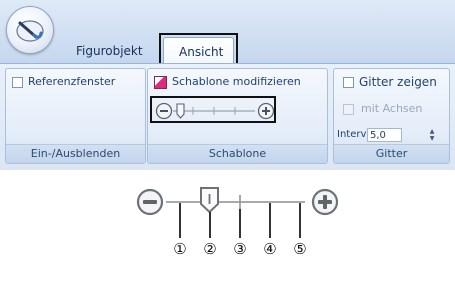  What do you see at coordinates (300, 249) in the screenshot?
I see `callout-5: ⑤` at bounding box center [300, 249].